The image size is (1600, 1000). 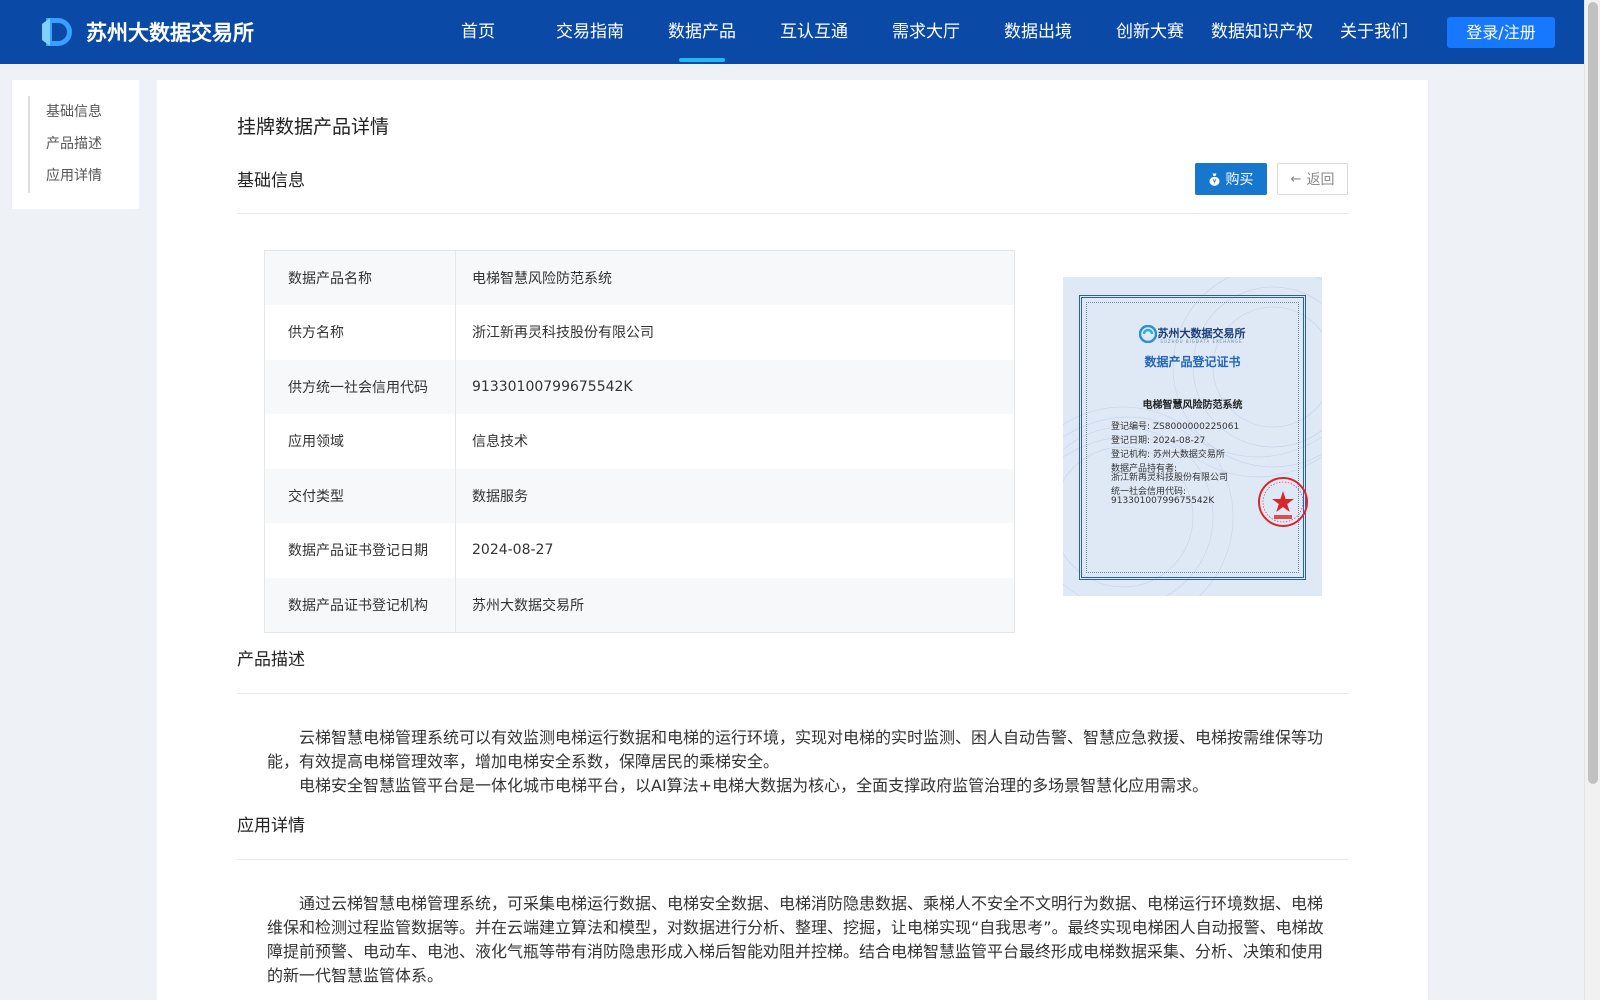 I want to click on info-value: 2024-08-27, so click(x=735, y=550).